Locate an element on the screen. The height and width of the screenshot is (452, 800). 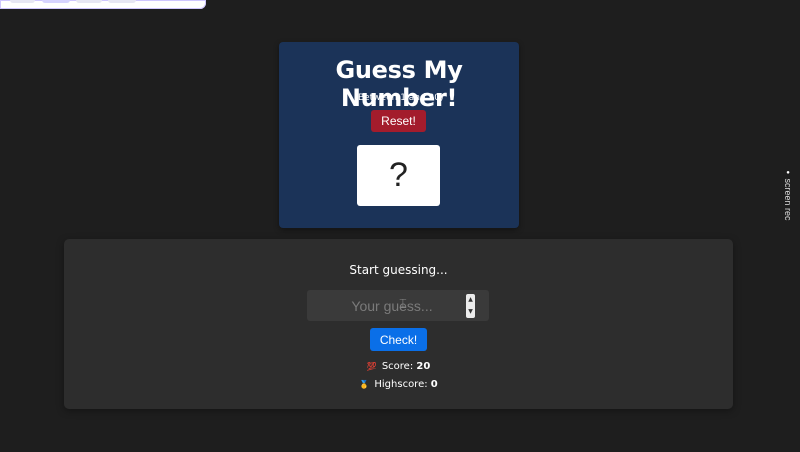
range-hint: (Between 1 and 20) is located at coordinates (399, 98).